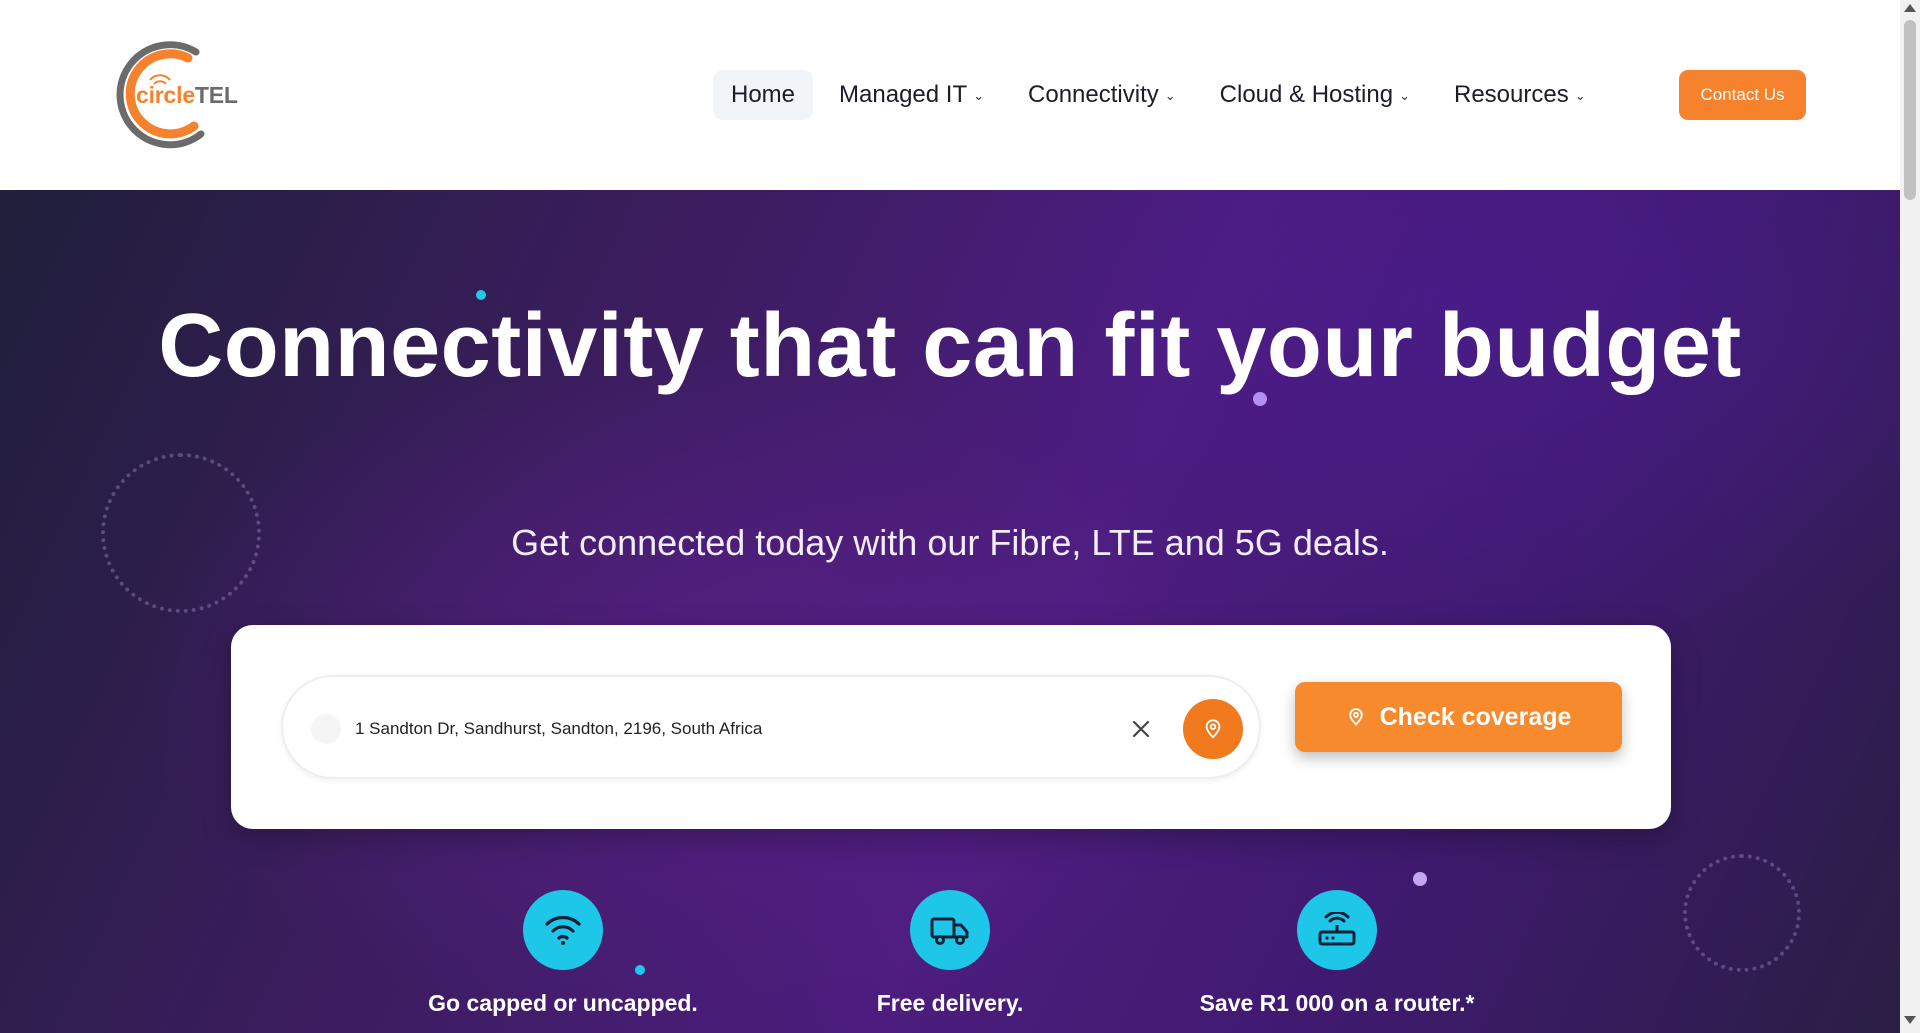 The height and width of the screenshot is (1033, 1920). I want to click on feature-router-saving: Save R1 000 on a router.*, so click(1337, 953).